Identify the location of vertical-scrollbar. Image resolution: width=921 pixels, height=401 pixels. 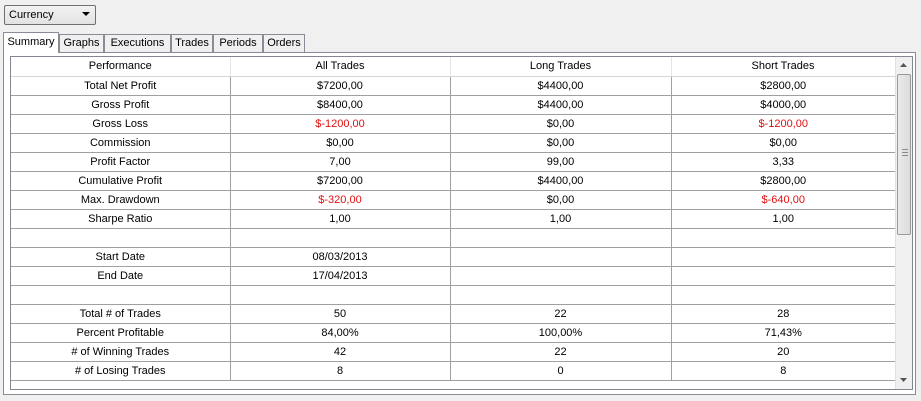
(903, 223).